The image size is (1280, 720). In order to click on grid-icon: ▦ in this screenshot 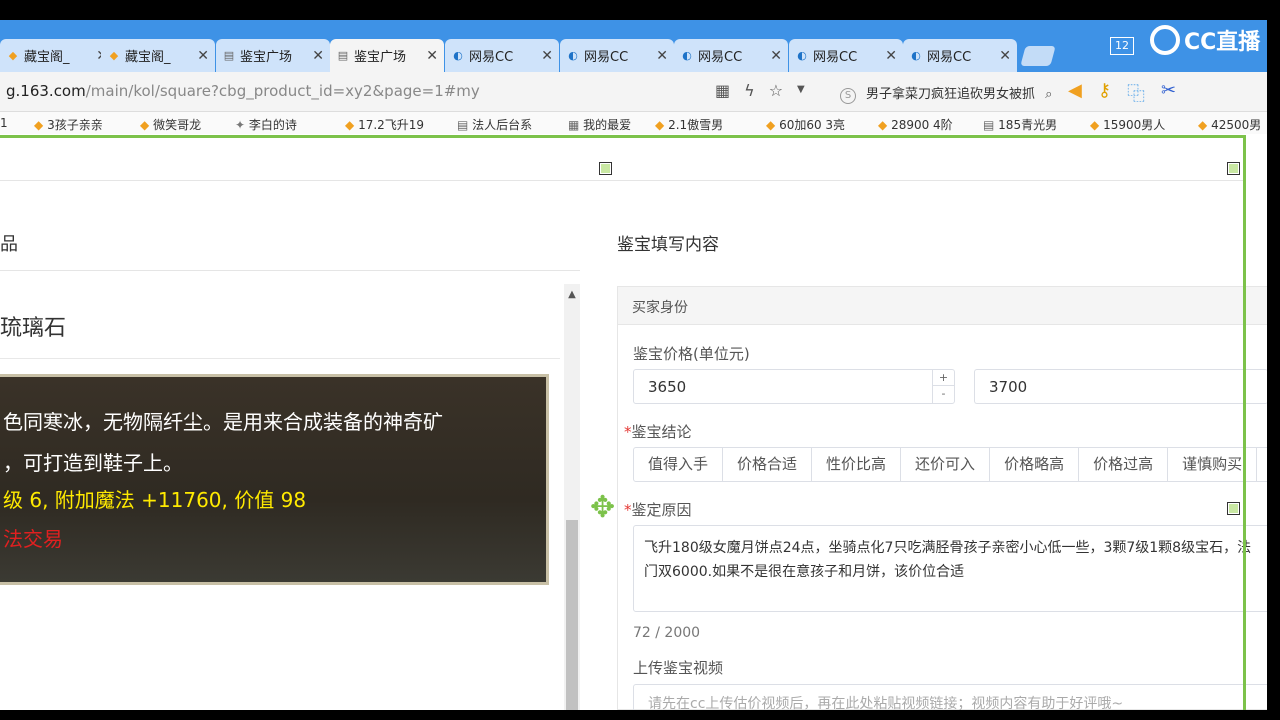, I will do `click(574, 125)`.